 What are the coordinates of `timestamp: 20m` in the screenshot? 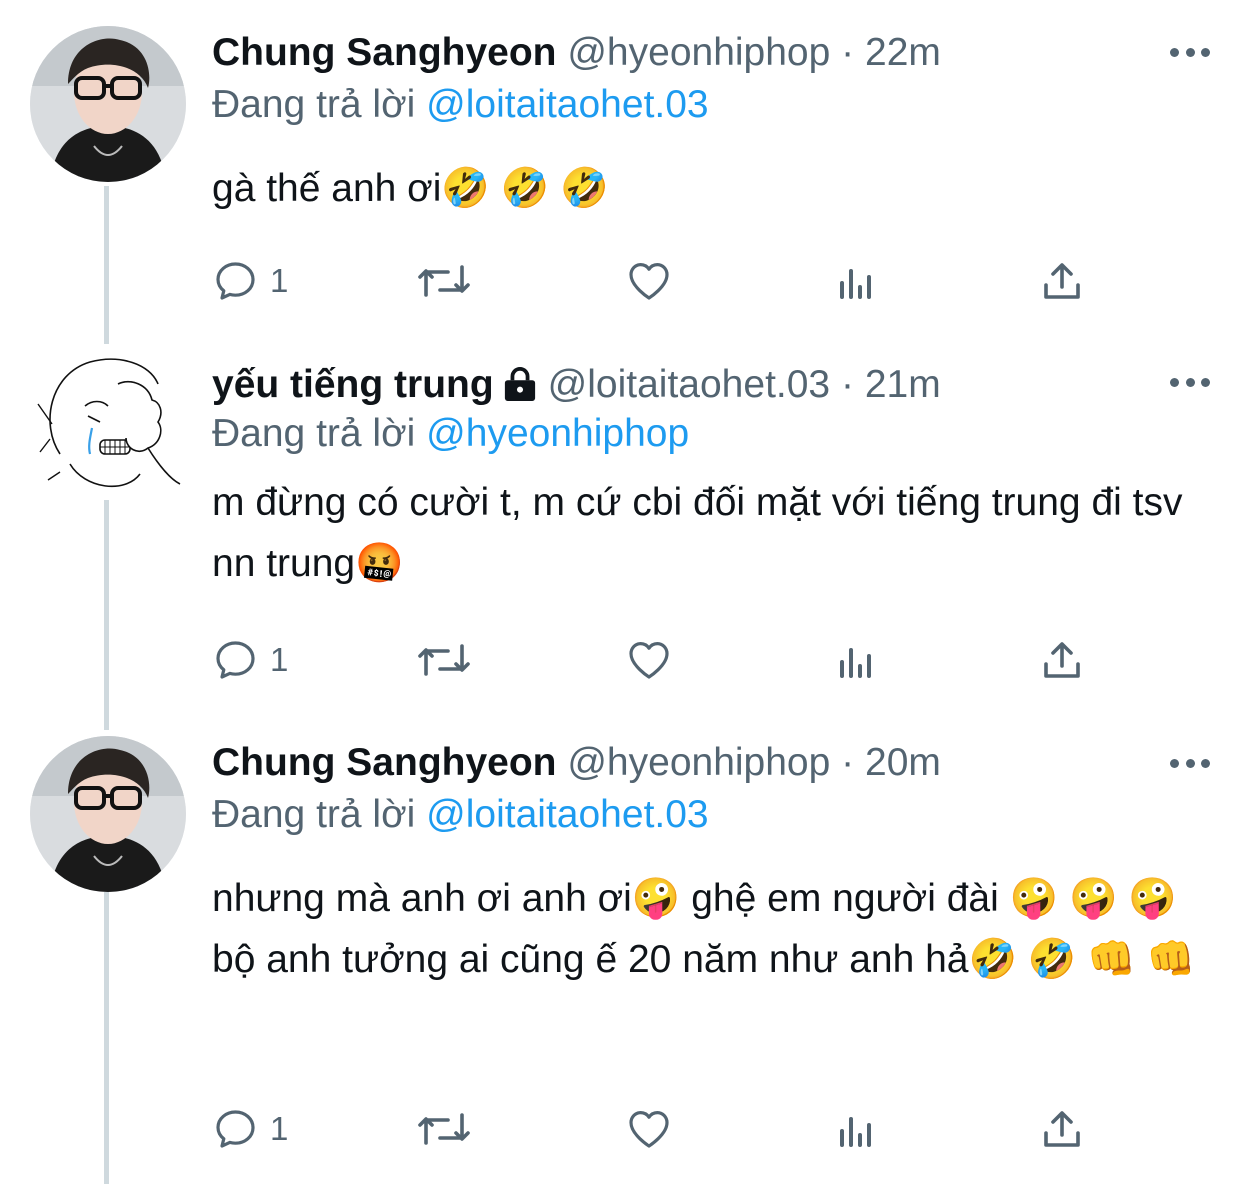 It's located at (903, 762).